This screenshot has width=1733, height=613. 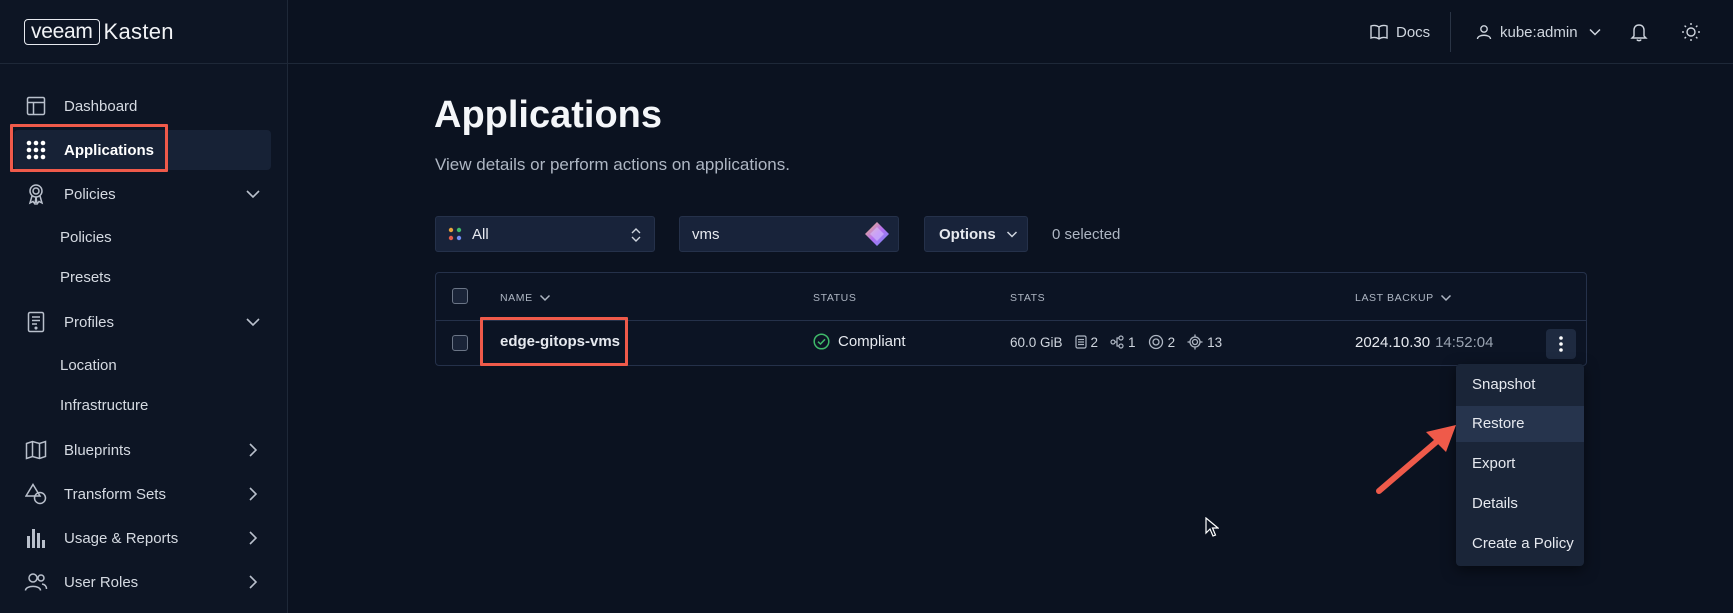 I want to click on stat-resources: 13, so click(x=1204, y=342).